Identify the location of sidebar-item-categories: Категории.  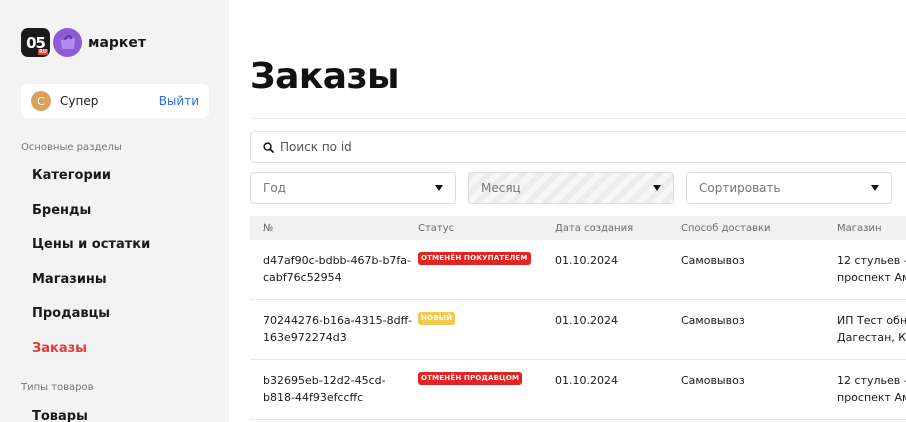
(71, 175).